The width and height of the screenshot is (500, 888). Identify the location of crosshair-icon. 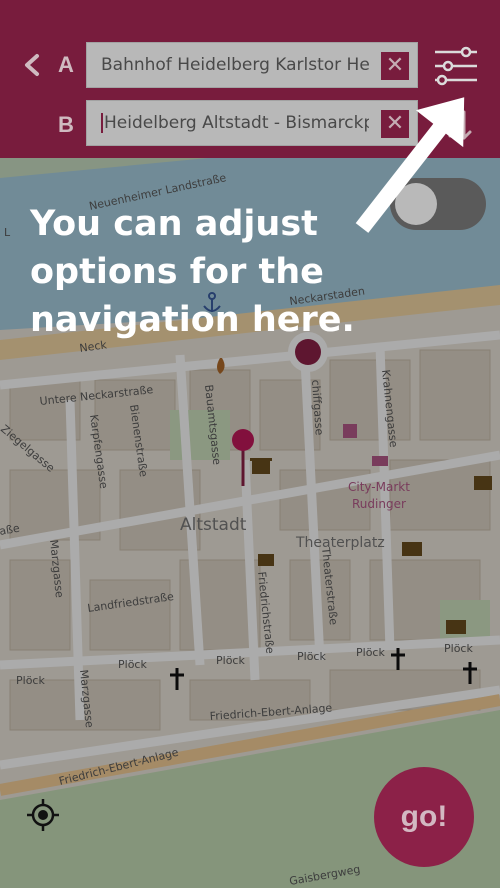
(43, 815).